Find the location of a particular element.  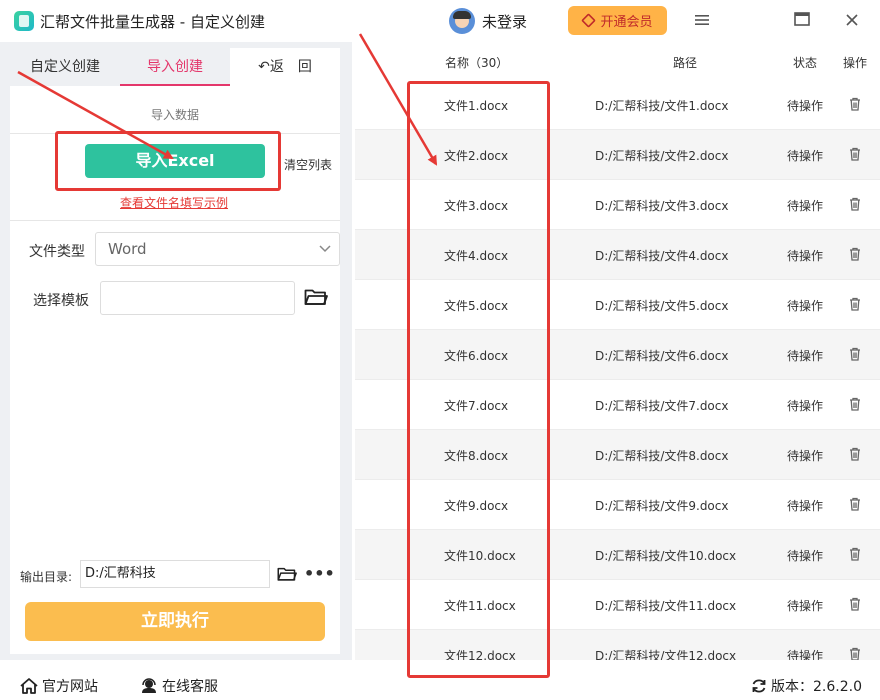

section-title: 导入数据 is located at coordinates (174, 115).